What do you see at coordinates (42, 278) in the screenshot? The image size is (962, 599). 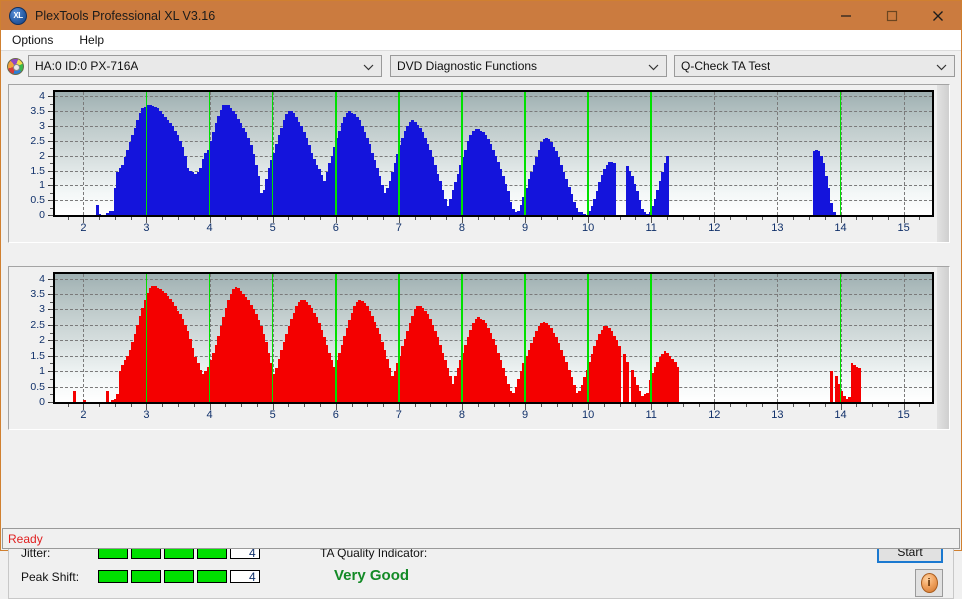 I see `y-axis-label: 4` at bounding box center [42, 278].